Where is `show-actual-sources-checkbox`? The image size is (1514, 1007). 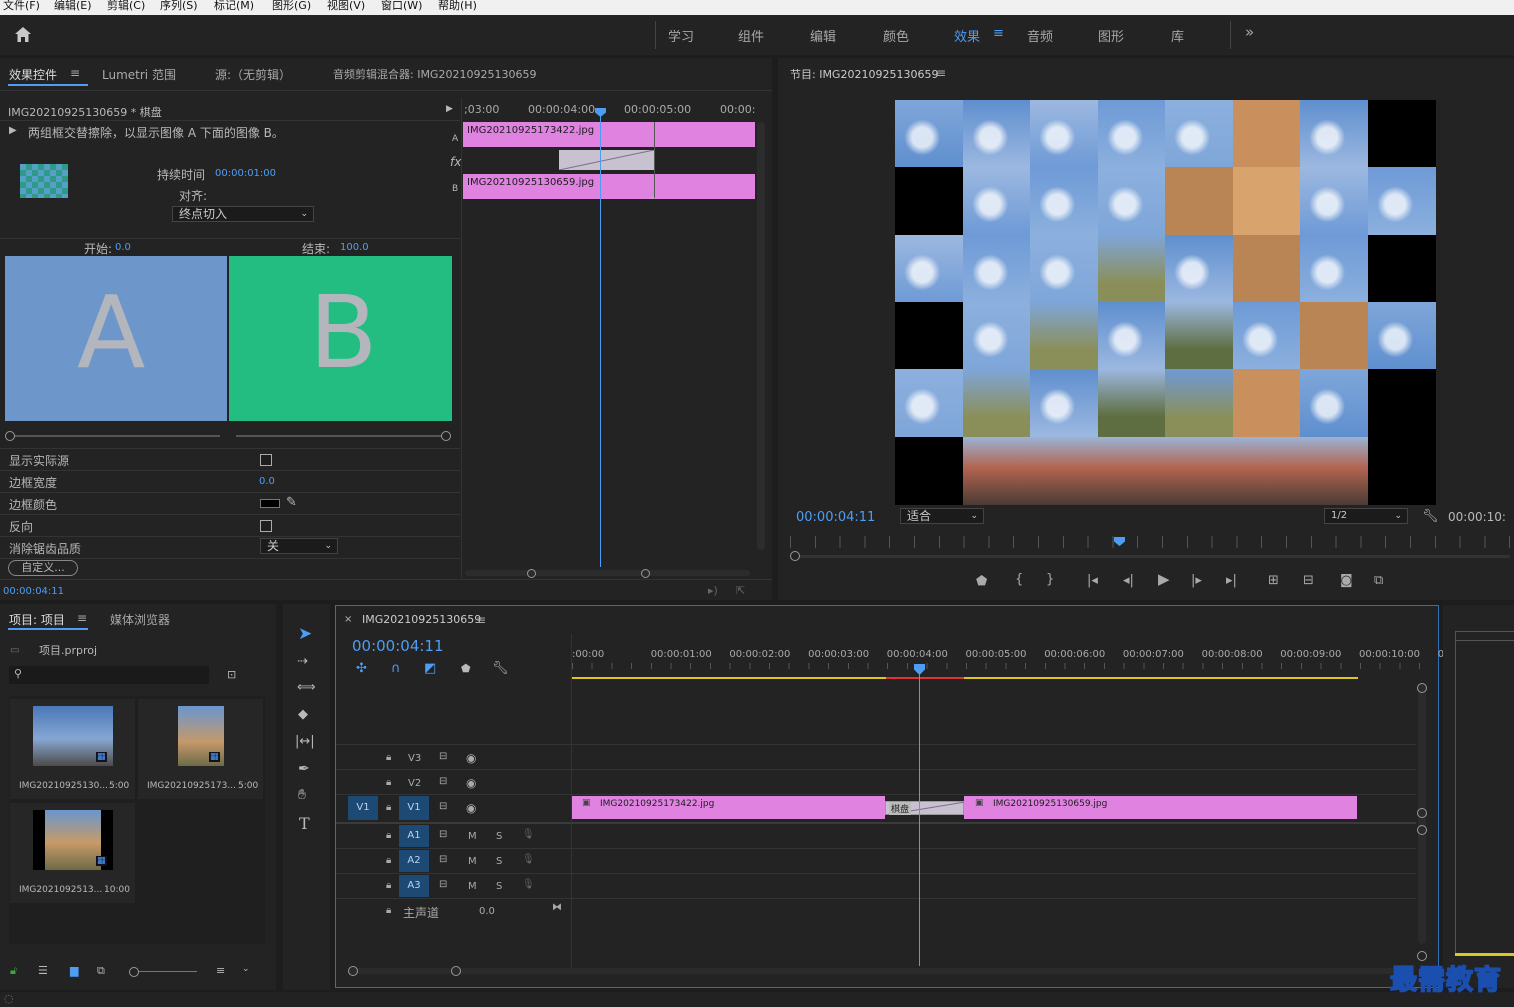
show-actual-sources-checkbox is located at coordinates (266, 460).